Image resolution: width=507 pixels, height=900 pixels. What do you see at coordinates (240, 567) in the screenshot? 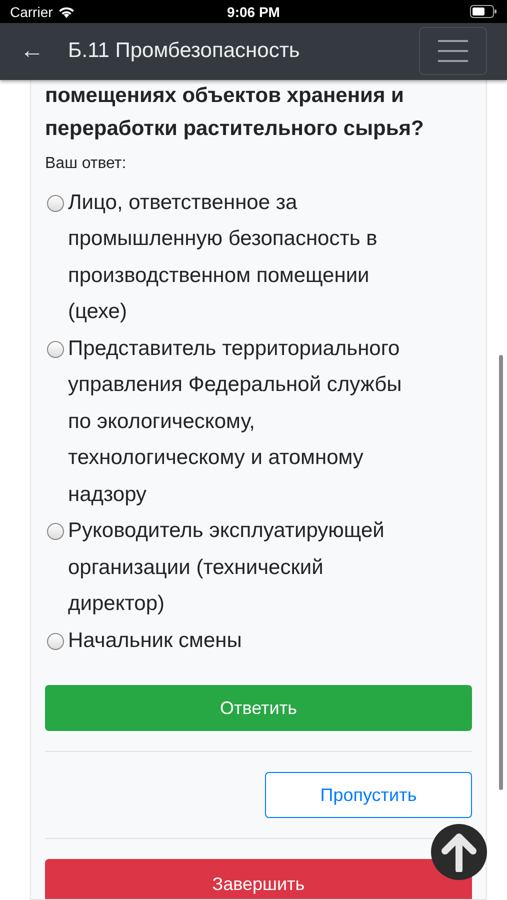
I see `option-text: Руководитель эксплуатирующей организации (технический директор)` at bounding box center [240, 567].